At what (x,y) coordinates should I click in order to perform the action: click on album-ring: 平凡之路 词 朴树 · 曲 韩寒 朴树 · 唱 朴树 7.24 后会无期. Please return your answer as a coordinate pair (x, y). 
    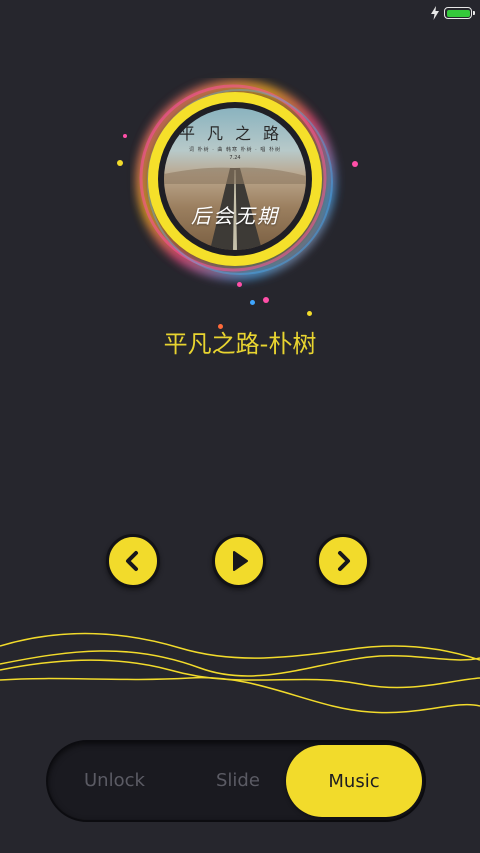
    Looking at the image, I should click on (235, 179).